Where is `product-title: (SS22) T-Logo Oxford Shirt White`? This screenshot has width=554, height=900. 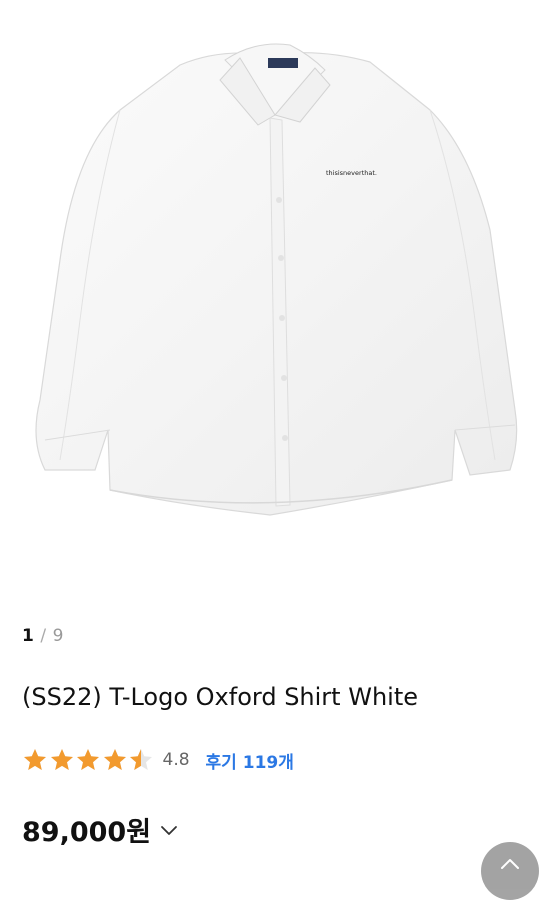 product-title: (SS22) T-Logo Oxford Shirt White is located at coordinates (220, 697).